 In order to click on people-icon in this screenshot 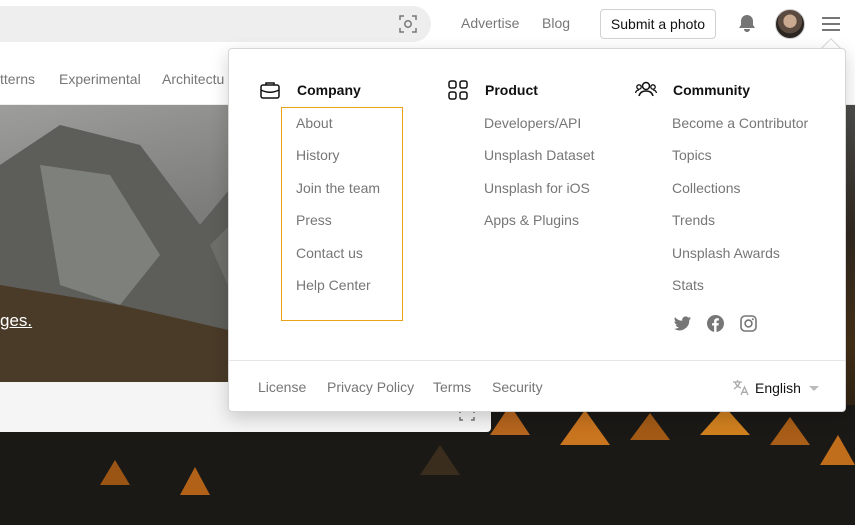, I will do `click(646, 89)`.